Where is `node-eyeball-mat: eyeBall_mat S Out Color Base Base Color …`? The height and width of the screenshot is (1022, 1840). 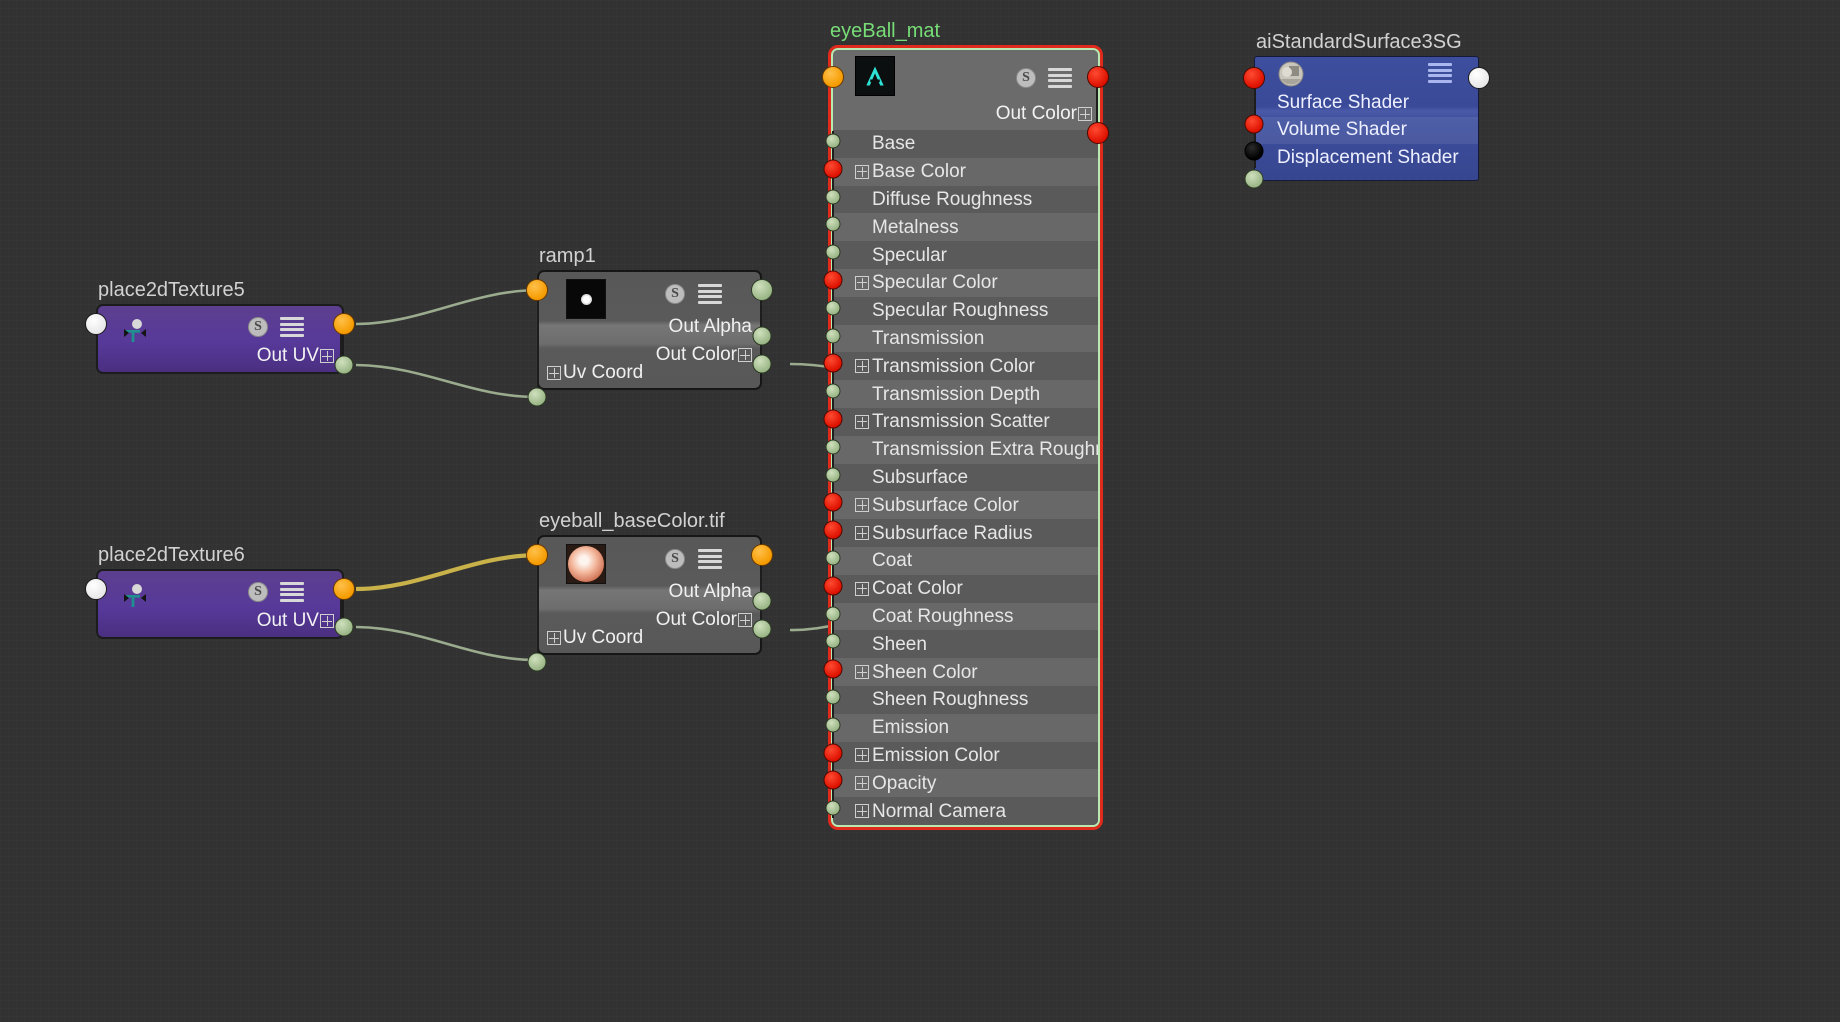 node-eyeball-mat: eyeBall_mat S Out Color Base Base Color … is located at coordinates (965, 425).